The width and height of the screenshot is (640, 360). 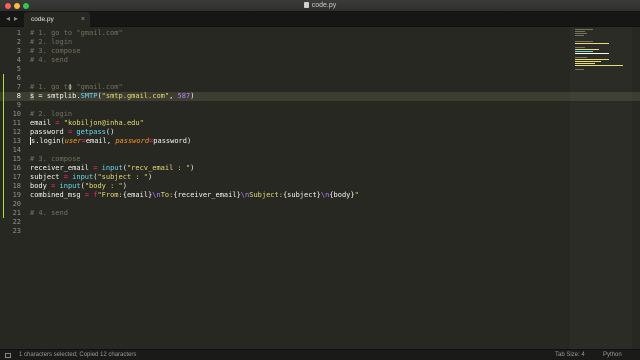 I want to click on token-string: To:, so click(x=167, y=195).